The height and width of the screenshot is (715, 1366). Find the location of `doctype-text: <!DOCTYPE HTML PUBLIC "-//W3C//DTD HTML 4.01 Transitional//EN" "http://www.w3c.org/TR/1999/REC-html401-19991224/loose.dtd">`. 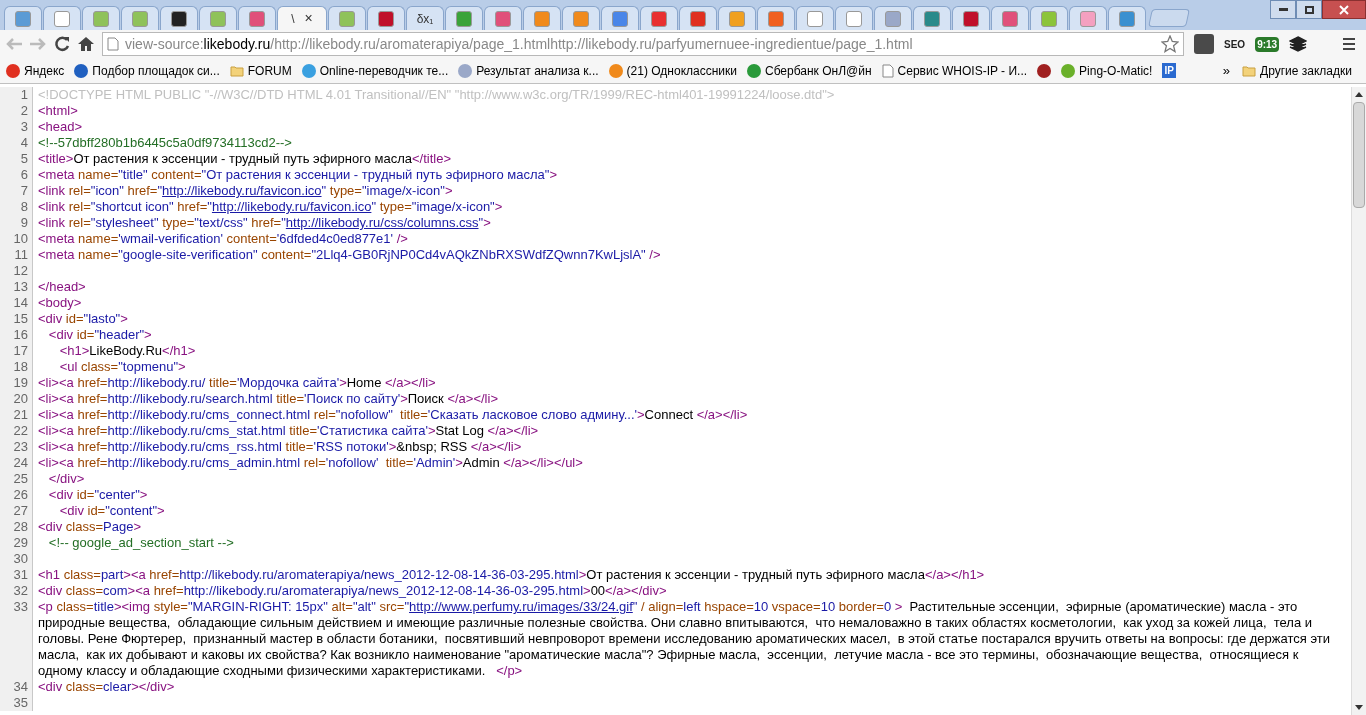

doctype-text: <!DOCTYPE HTML PUBLIC "-//W3C//DTD HTML 4.01 Transitional//EN" "http://www.w3c.org/TR/1999/REC-html401-19991224/loose.dtd"> is located at coordinates (436, 94).